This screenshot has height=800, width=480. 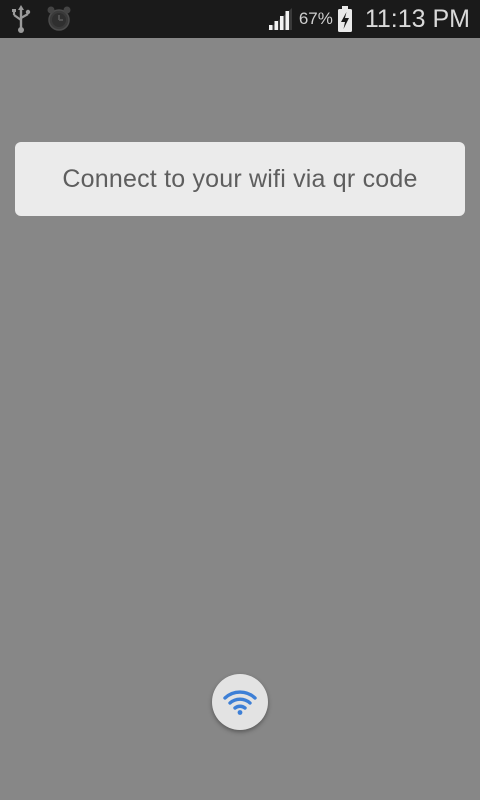 What do you see at coordinates (280, 19) in the screenshot?
I see `signal-bars-icon` at bounding box center [280, 19].